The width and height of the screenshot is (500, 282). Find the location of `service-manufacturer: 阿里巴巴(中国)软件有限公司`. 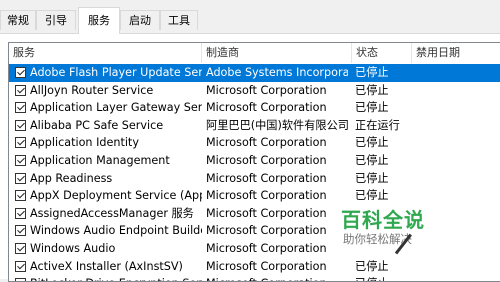

service-manufacturer: 阿里巴巴(中国)软件有限公司 is located at coordinates (277, 125).